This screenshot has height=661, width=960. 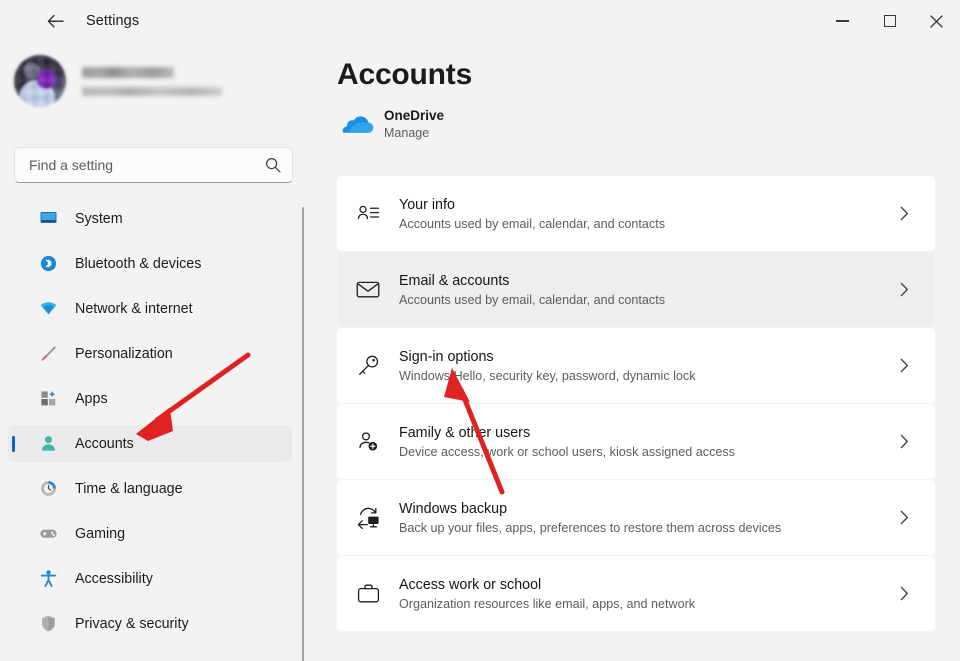 I want to click on onedrive-manage-link: Manage, so click(x=414, y=133).